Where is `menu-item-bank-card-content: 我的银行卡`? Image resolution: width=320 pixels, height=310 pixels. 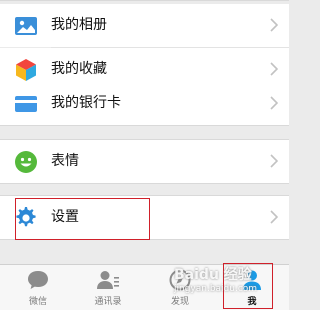 menu-item-bank-card-content: 我的银行卡 is located at coordinates (144, 103).